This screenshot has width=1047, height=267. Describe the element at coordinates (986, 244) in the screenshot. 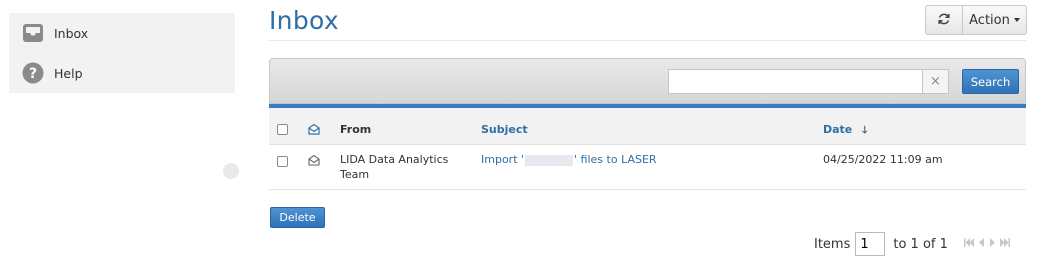

I see `pager-nav` at that location.